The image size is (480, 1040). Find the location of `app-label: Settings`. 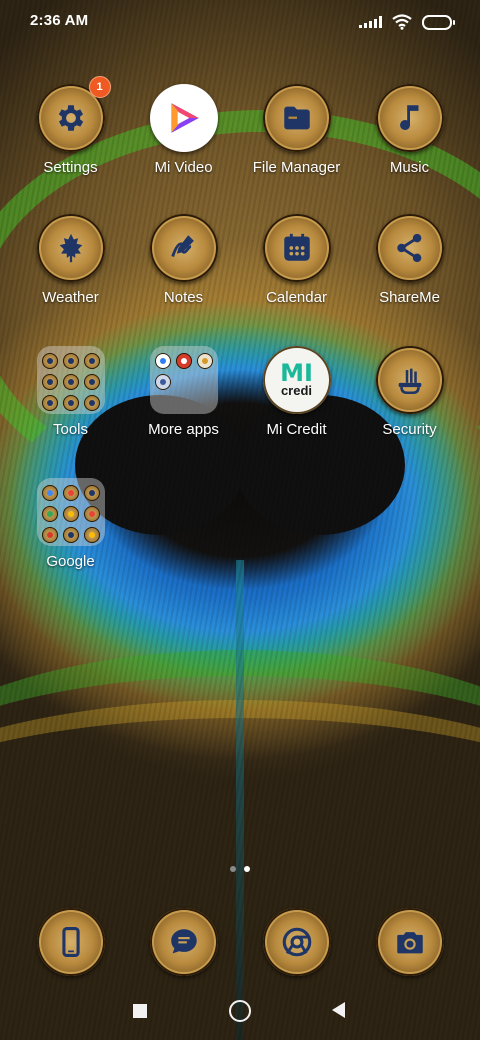

app-label: Settings is located at coordinates (70, 167).